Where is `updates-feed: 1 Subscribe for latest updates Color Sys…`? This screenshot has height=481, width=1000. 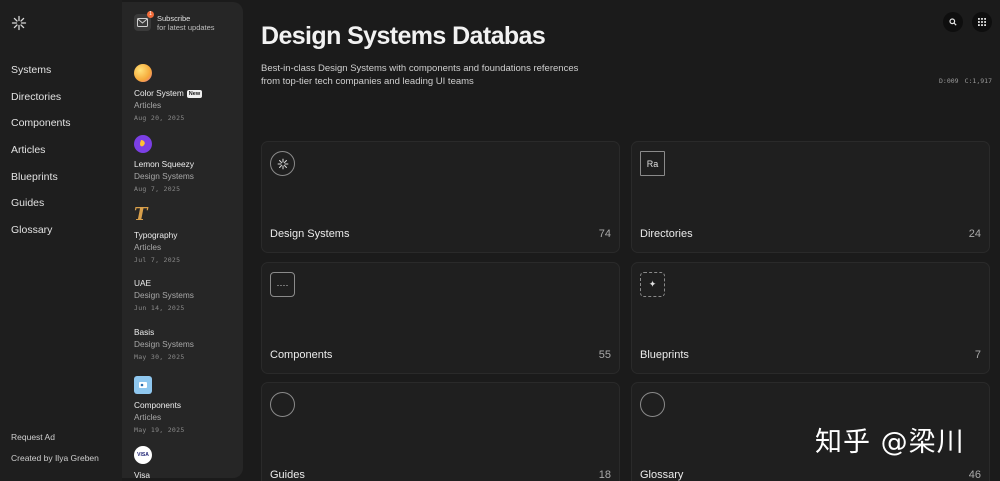
updates-feed: 1 Subscribe for latest updates Color Sys… is located at coordinates (182, 240).